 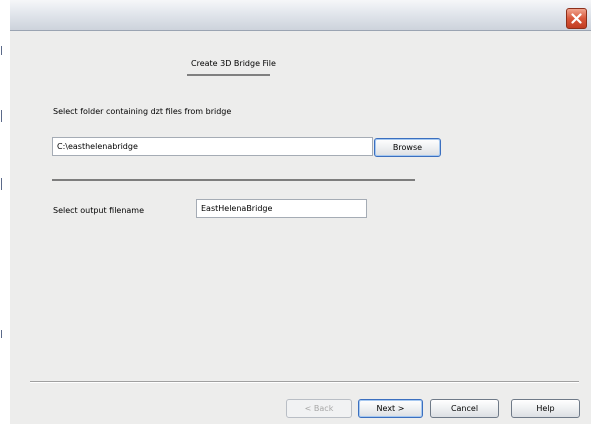 What do you see at coordinates (390, 408) in the screenshot?
I see `next-button: Next >` at bounding box center [390, 408].